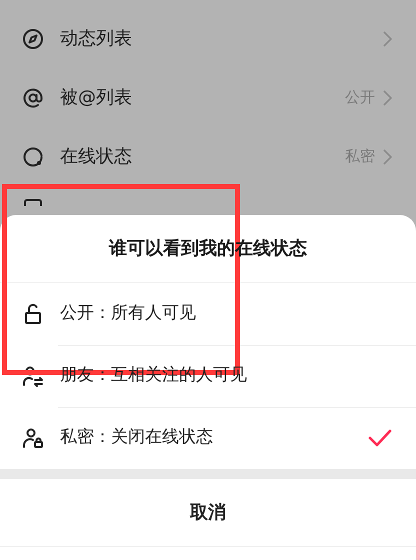  I want to click on checkmark-icon, so click(380, 438).